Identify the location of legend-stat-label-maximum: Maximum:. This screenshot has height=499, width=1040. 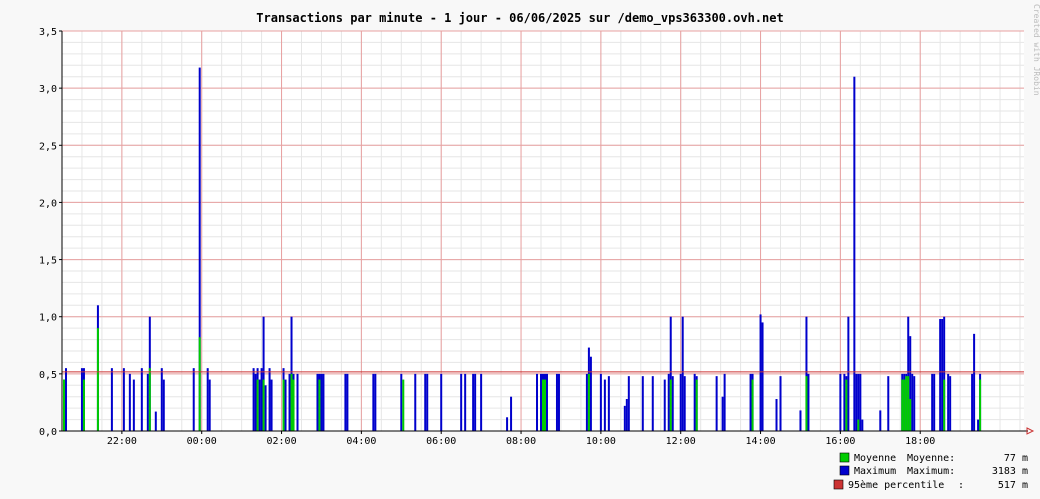
(931, 471).